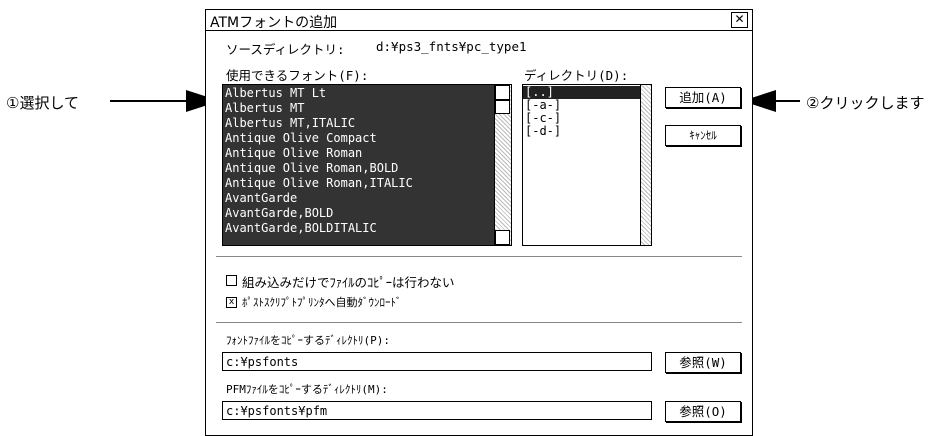 Image resolution: width=947 pixels, height=436 pixels. Describe the element at coordinates (502, 107) in the screenshot. I see `scroll-thumb` at that location.